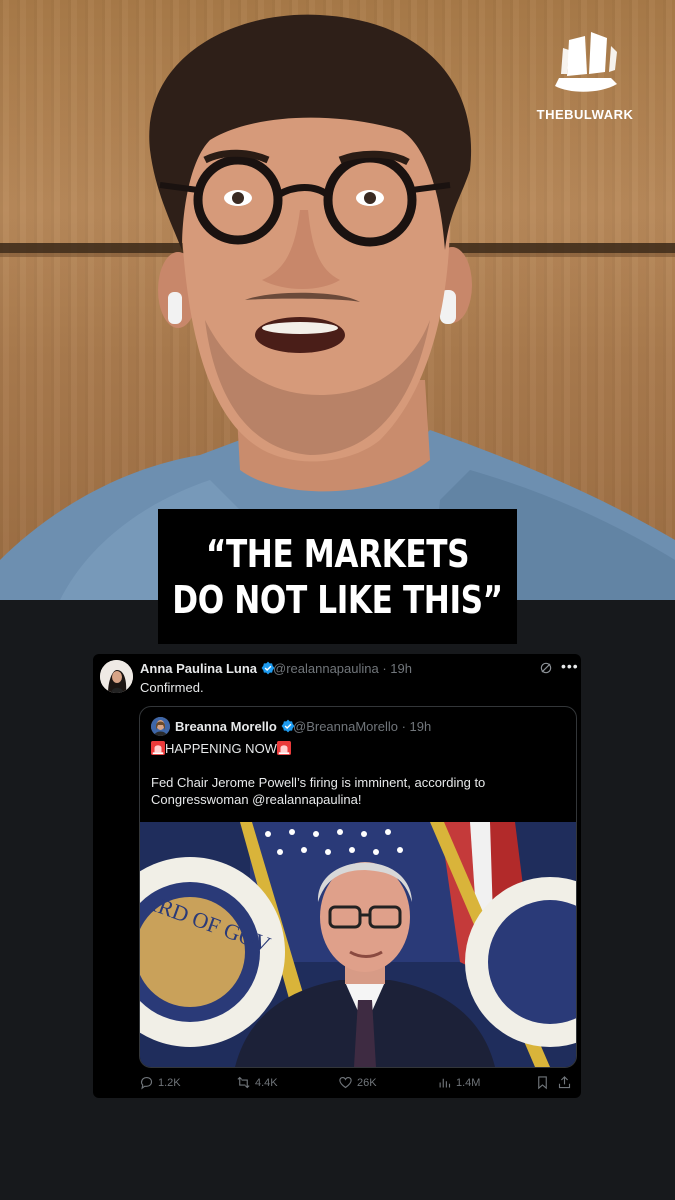 The height and width of the screenshot is (1200, 675). I want to click on ship-logo-icon, so click(586, 62).